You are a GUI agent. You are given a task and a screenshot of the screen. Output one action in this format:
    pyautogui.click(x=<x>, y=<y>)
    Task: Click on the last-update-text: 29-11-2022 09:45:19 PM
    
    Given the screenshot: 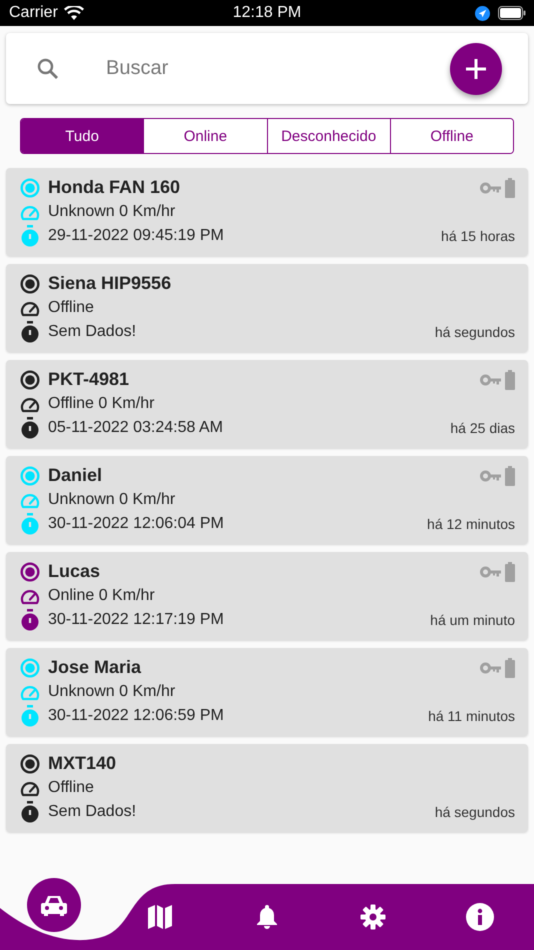 What is the action you would take?
    pyautogui.click(x=136, y=235)
    